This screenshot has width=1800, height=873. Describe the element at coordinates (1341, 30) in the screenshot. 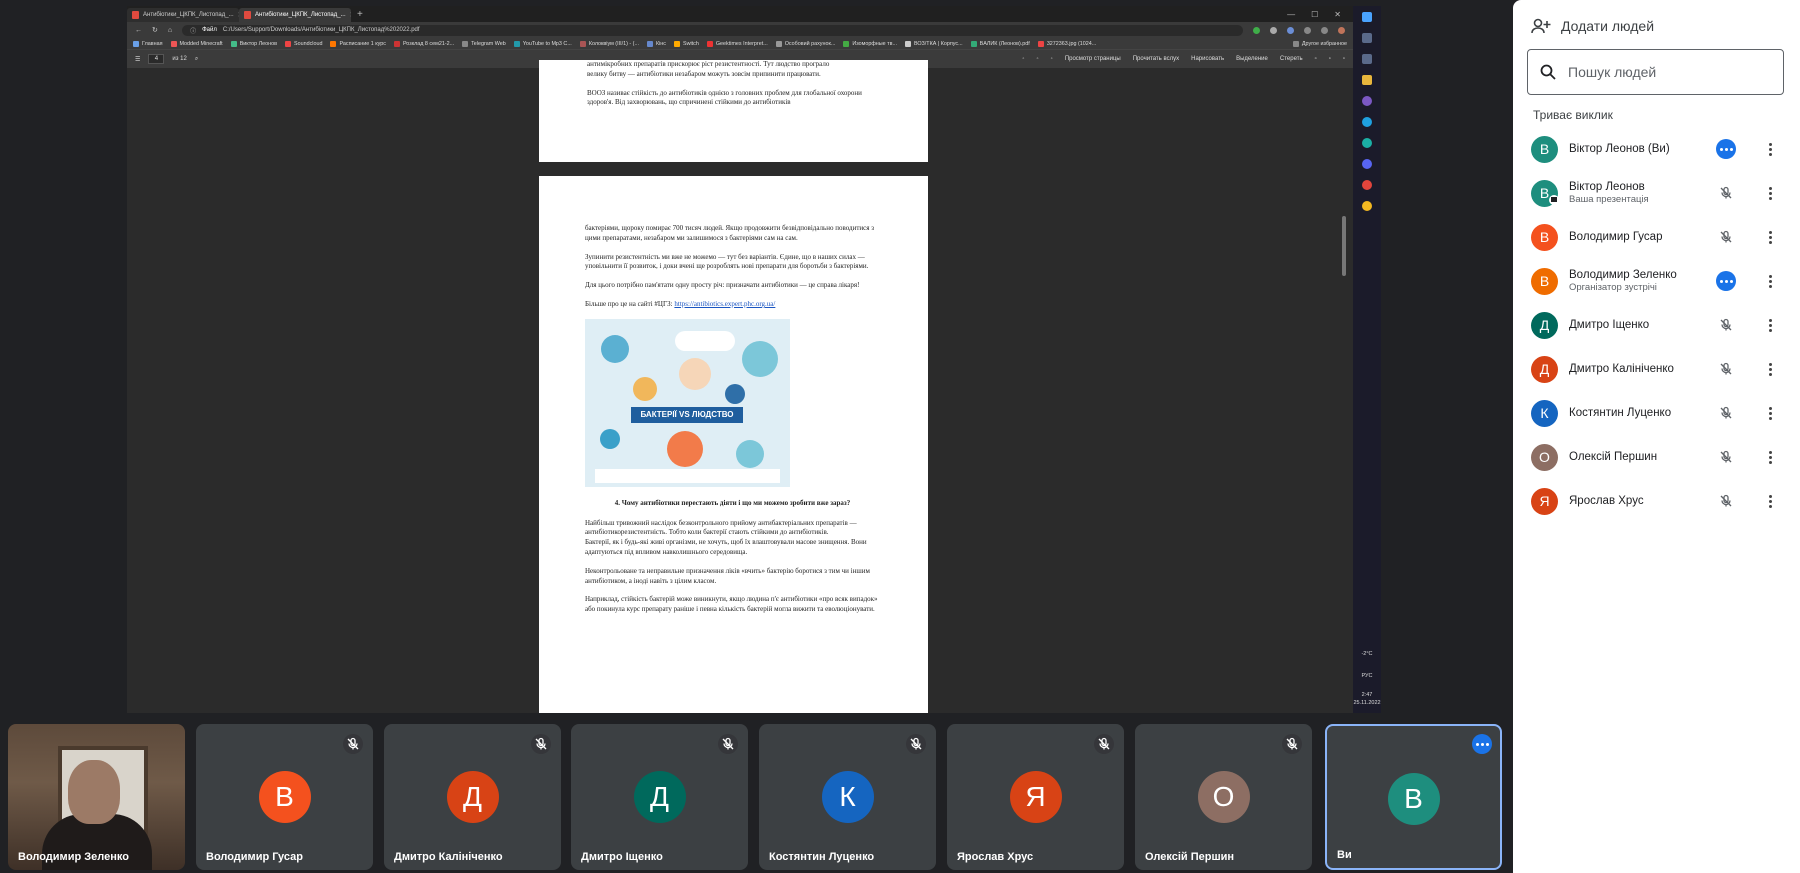

I see `profile-icon` at that location.